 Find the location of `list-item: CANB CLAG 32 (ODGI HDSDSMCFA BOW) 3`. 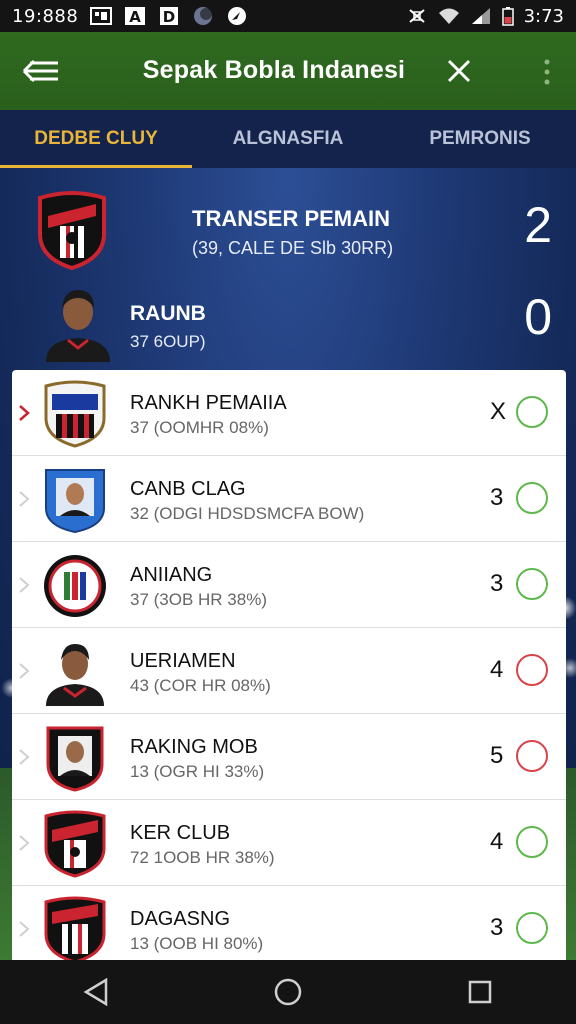

list-item: CANB CLAG 32 (ODGI HDSDSMCFA BOW) 3 is located at coordinates (289, 499).